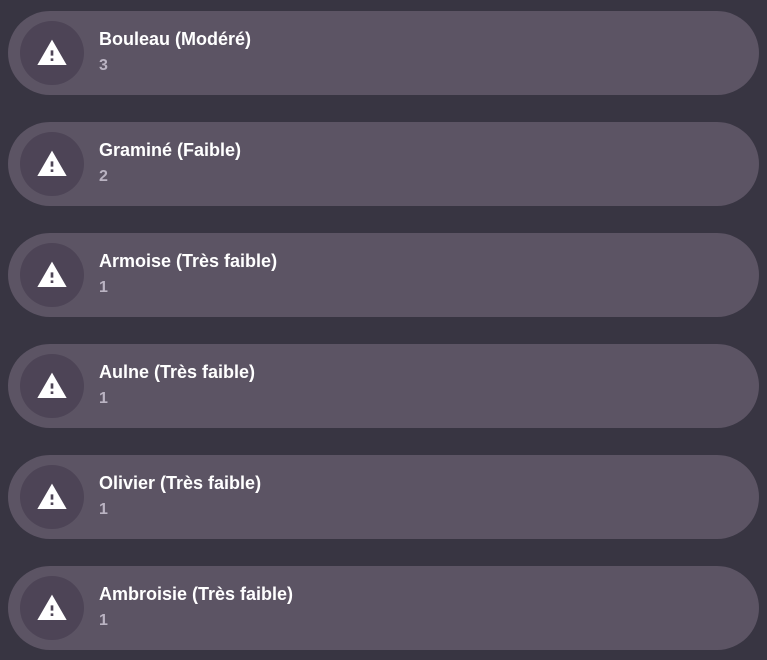 This screenshot has height=660, width=767. I want to click on pollen-card-ambroisie: Ambroisie (Très faible) 1, so click(383, 608).